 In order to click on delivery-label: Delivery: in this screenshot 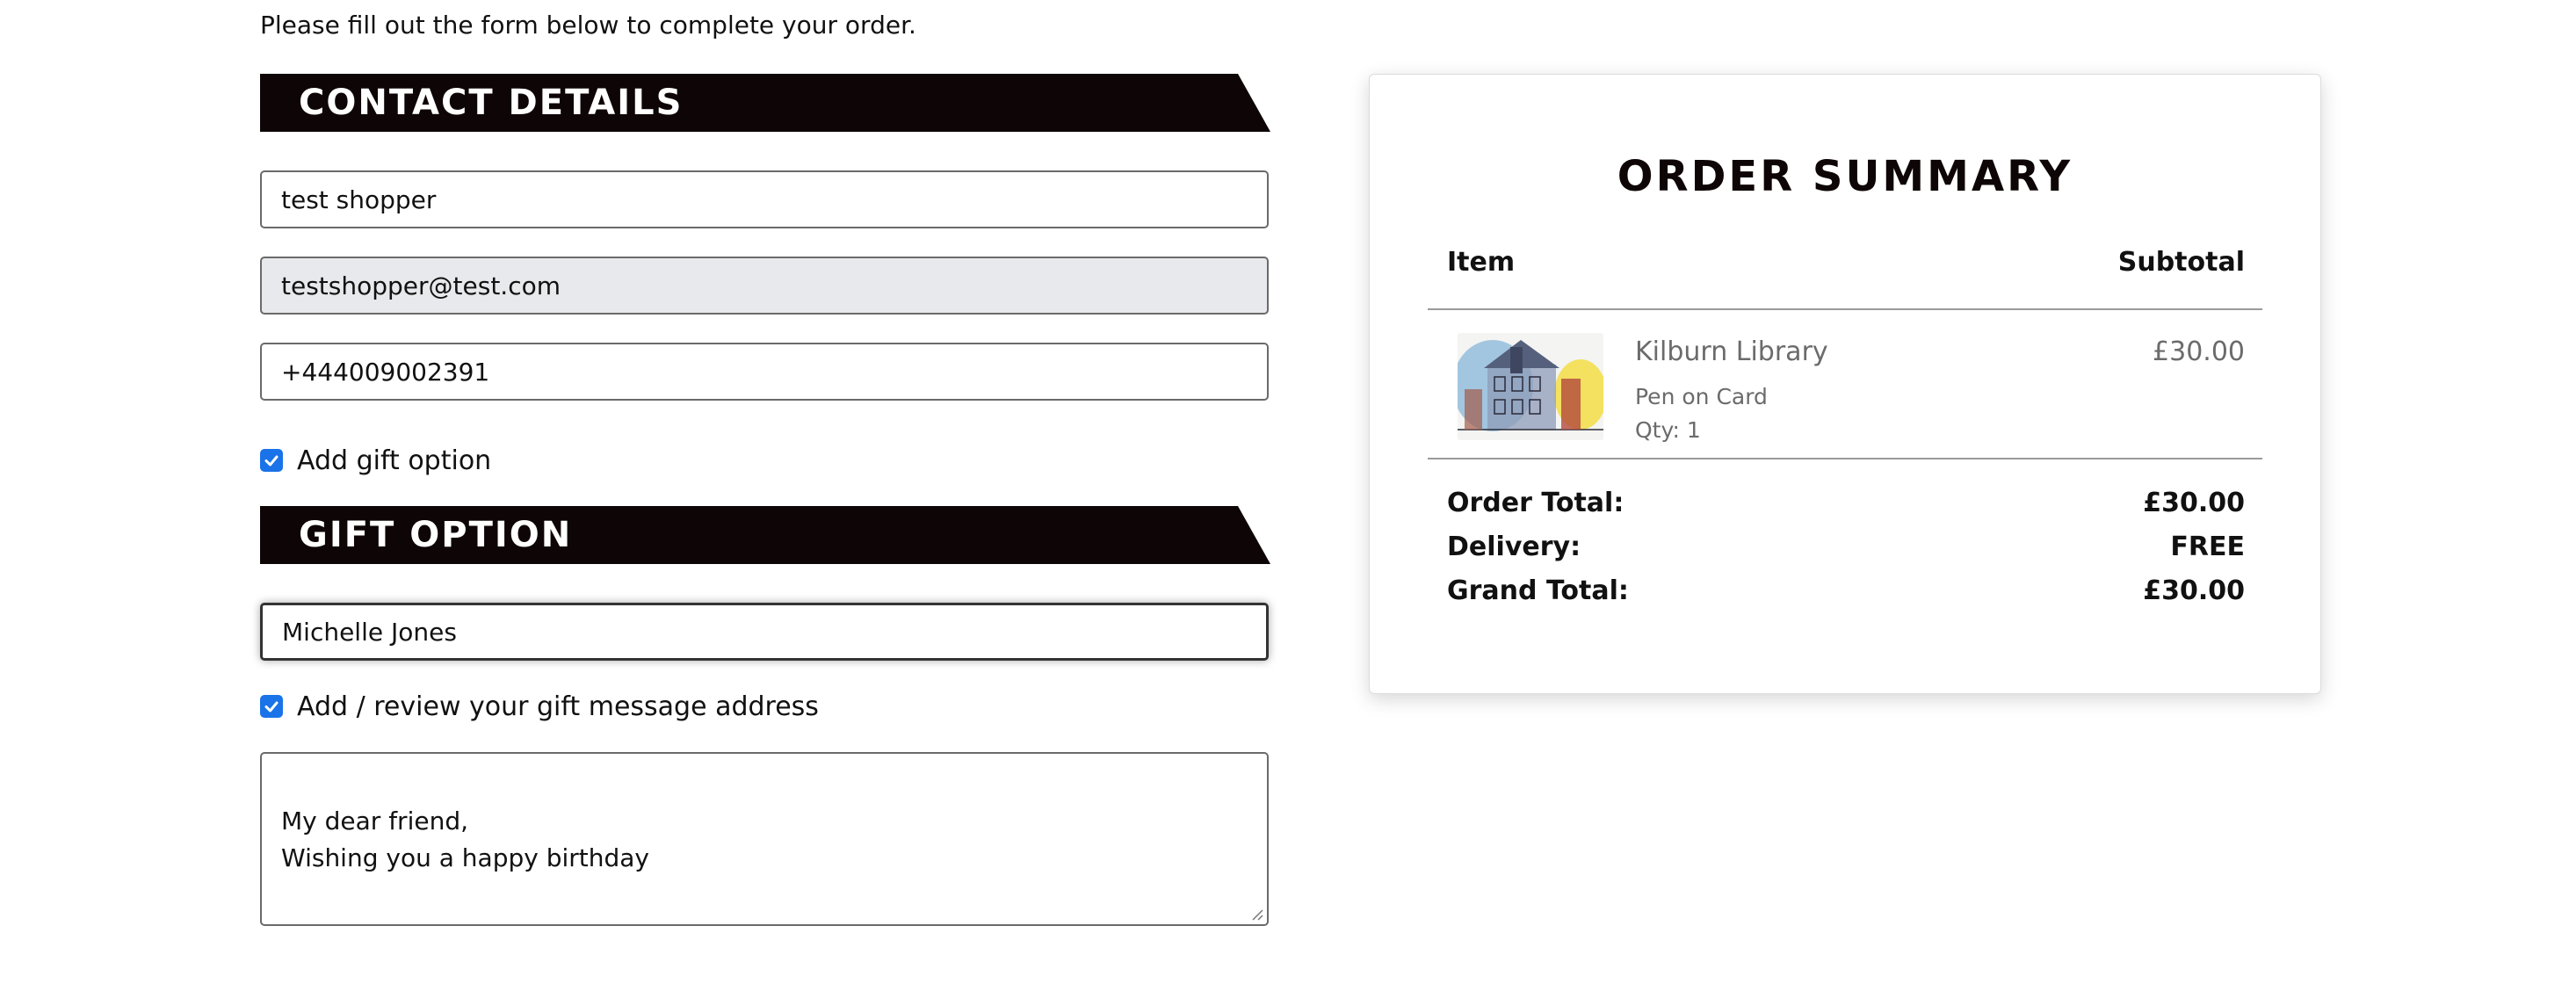, I will do `click(1514, 547)`.